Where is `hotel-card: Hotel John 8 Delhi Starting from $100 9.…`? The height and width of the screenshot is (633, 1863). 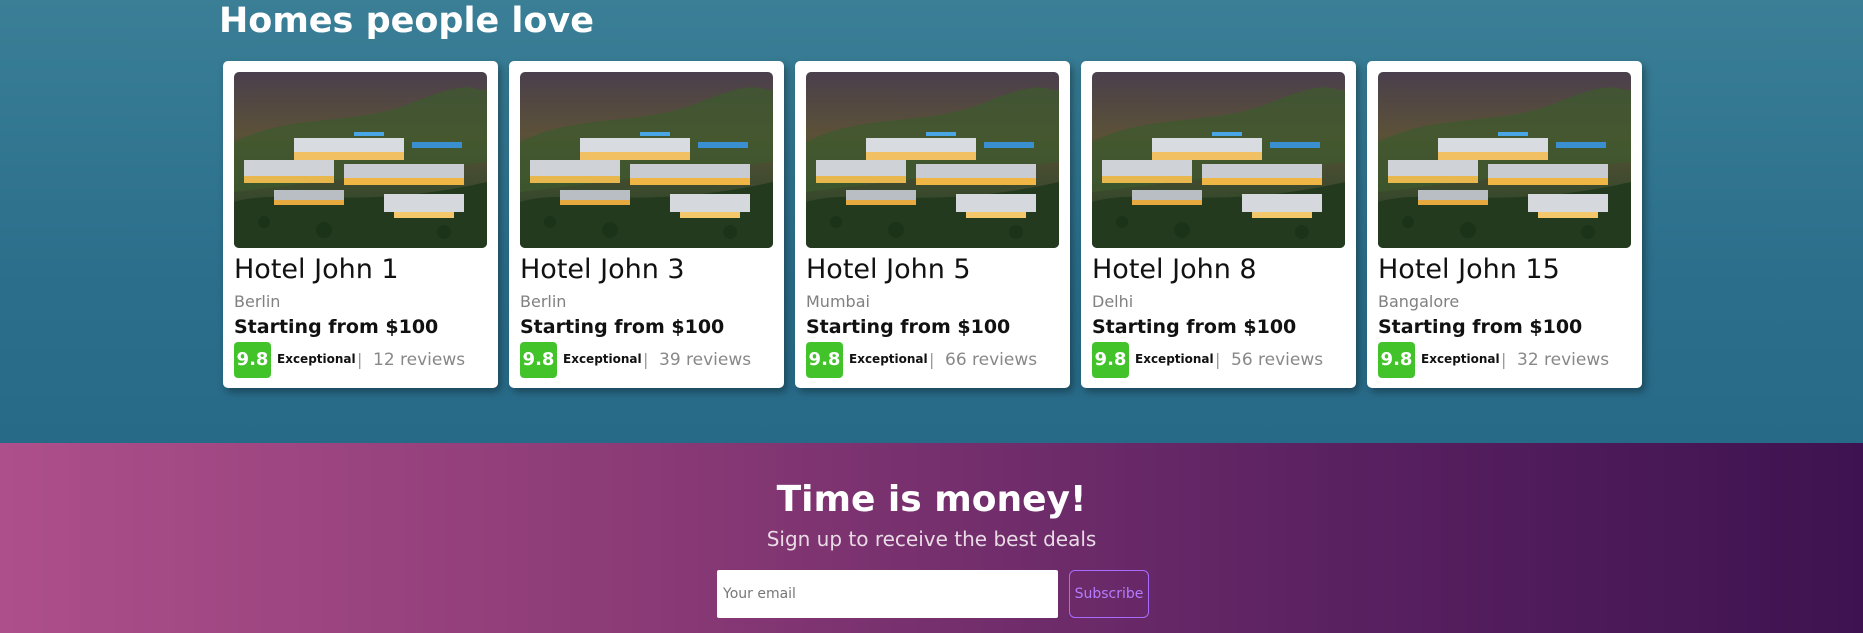 hotel-card: Hotel John 8 Delhi Starting from $100 9.… is located at coordinates (1218, 224).